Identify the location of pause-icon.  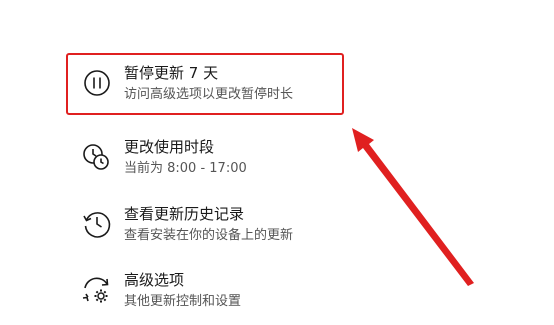
(97, 83).